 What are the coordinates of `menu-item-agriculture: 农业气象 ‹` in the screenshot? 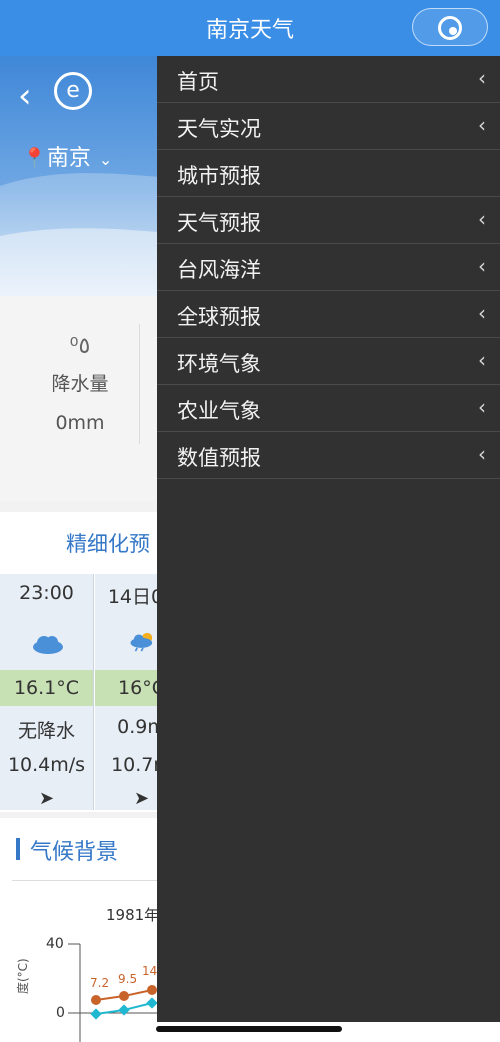 It's located at (328, 408).